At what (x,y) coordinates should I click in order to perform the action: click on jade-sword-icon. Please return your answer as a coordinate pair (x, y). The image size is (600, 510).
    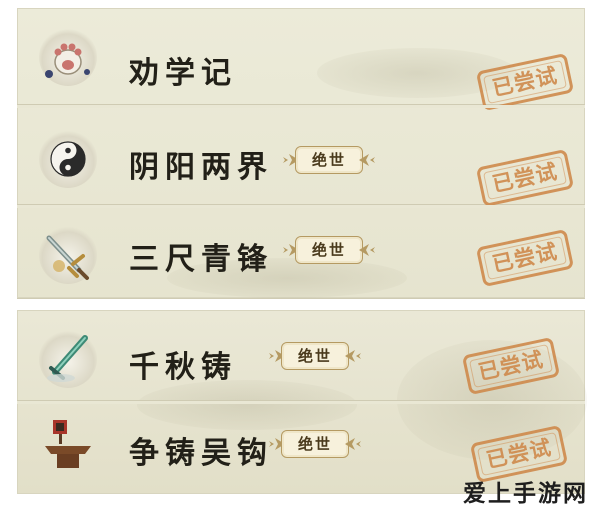
    Looking at the image, I should click on (68, 359).